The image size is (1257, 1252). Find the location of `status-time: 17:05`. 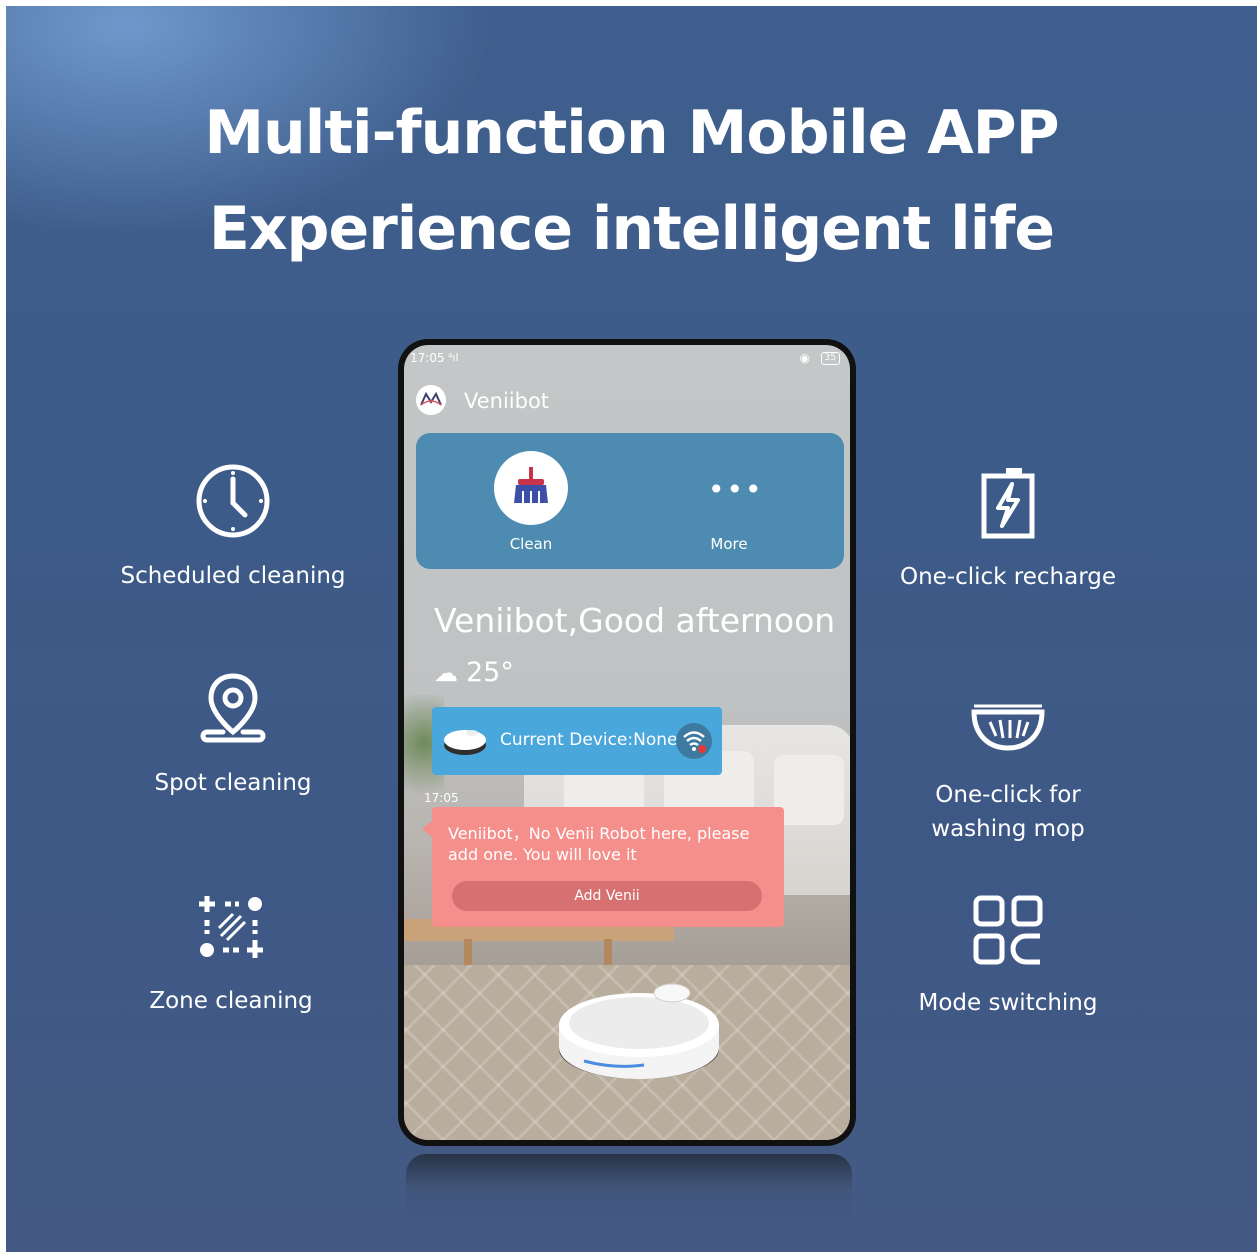

status-time: 17:05 is located at coordinates (427, 358).